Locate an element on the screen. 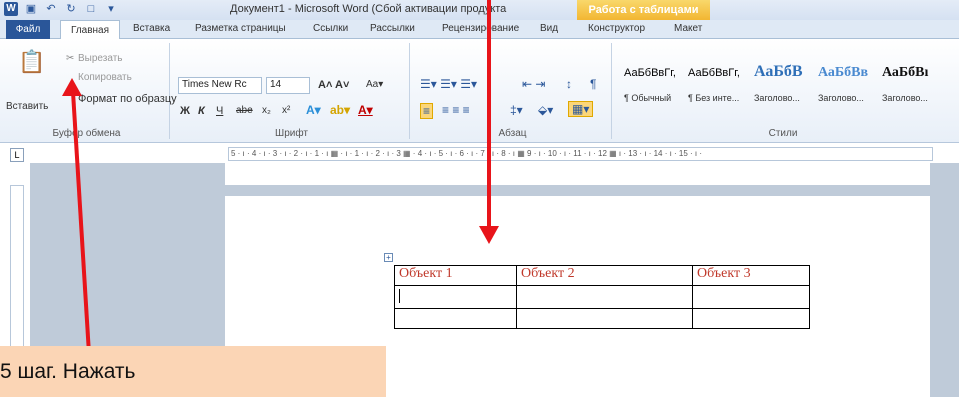 The height and width of the screenshot is (397, 959). annotation-arrowhead-down is located at coordinates (489, 235).